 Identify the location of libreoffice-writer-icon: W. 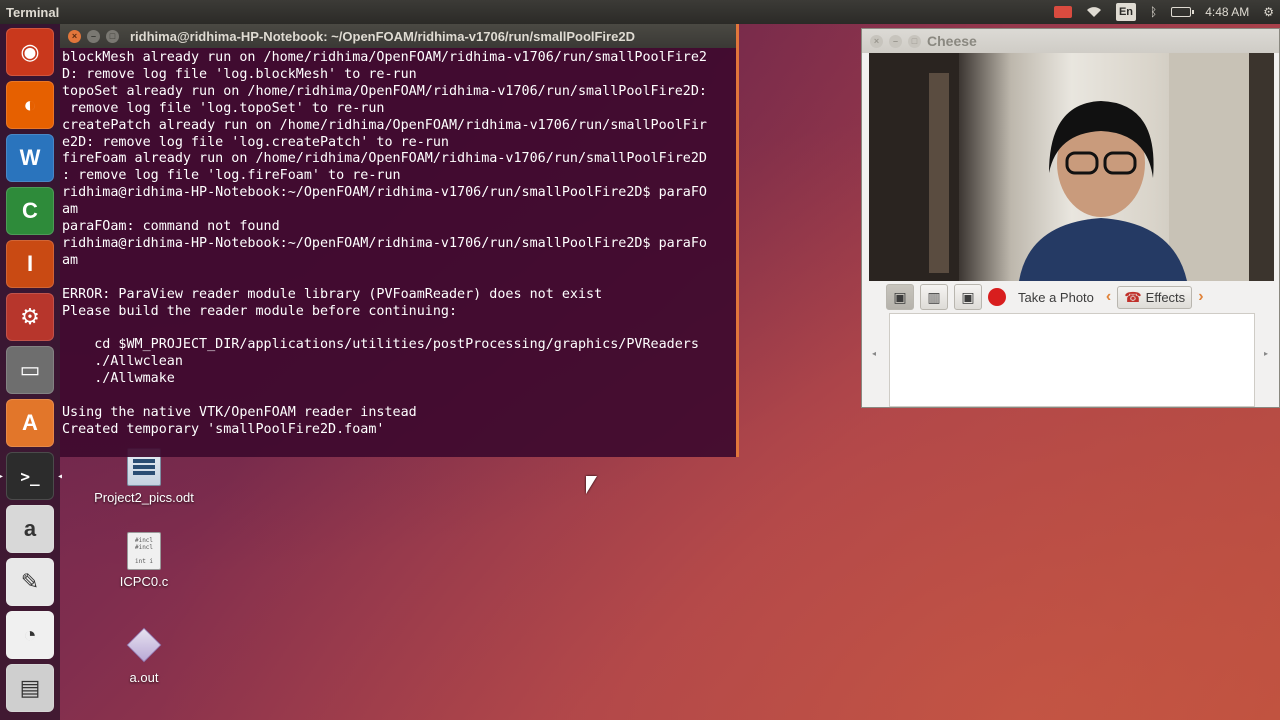
(30, 158).